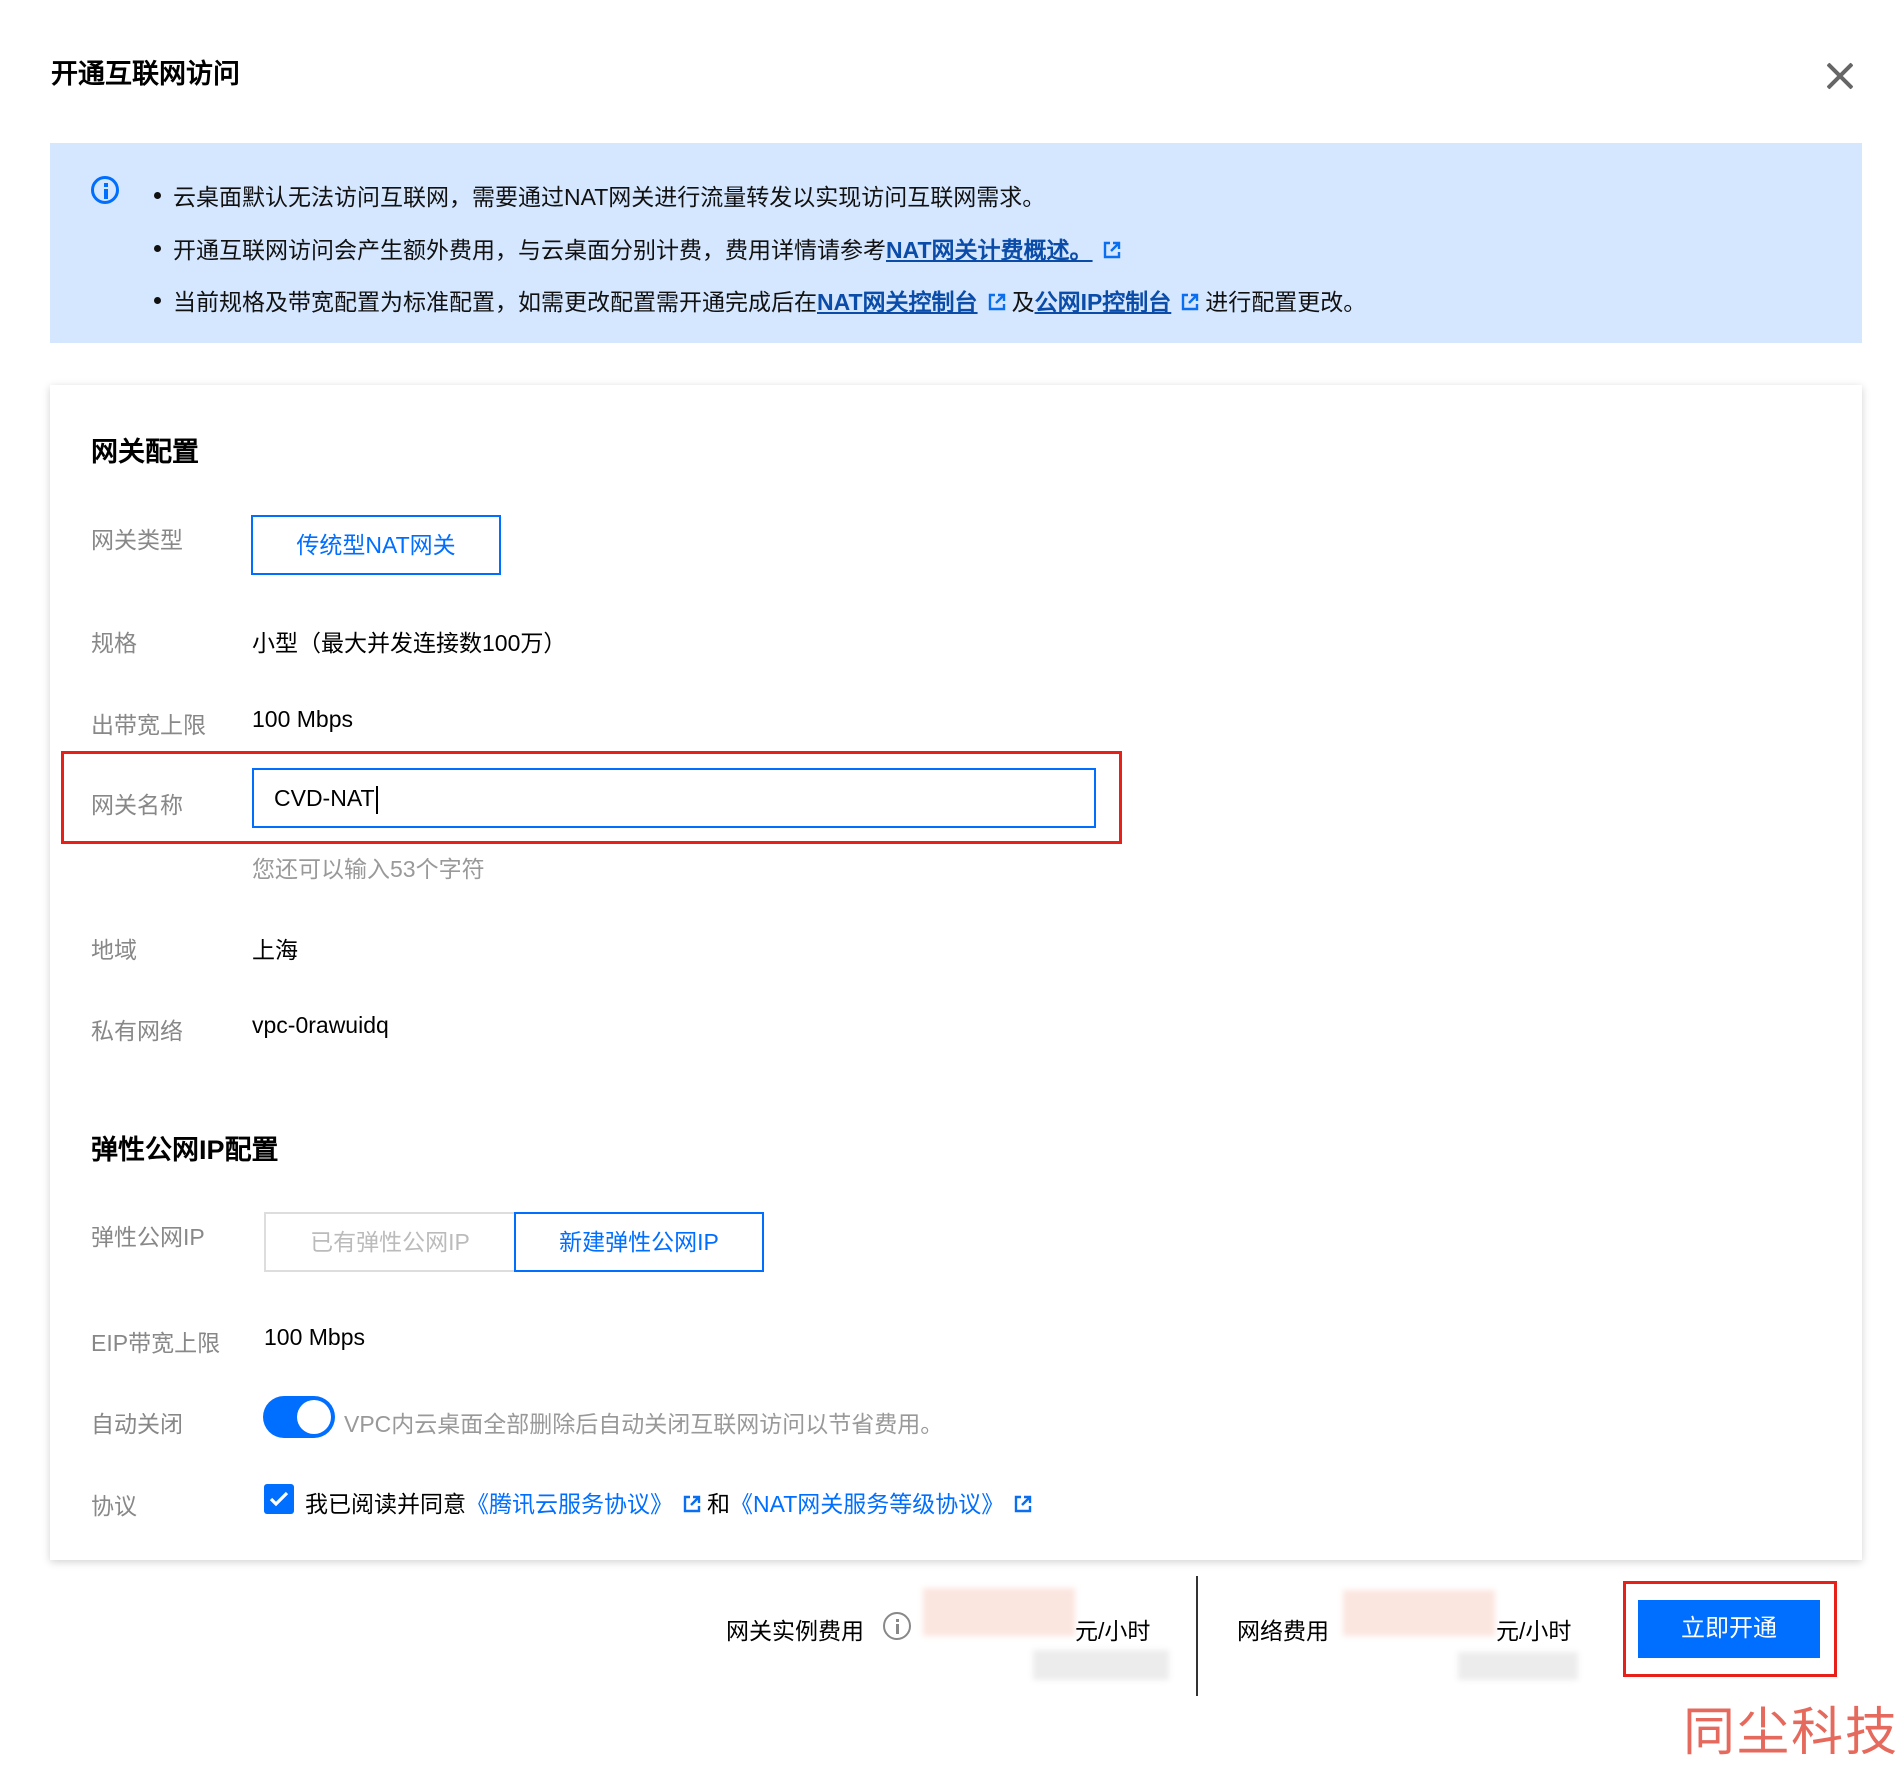  Describe the element at coordinates (320, 1025) in the screenshot. I see `vpc-value: vpc-0rawuidq` at that location.